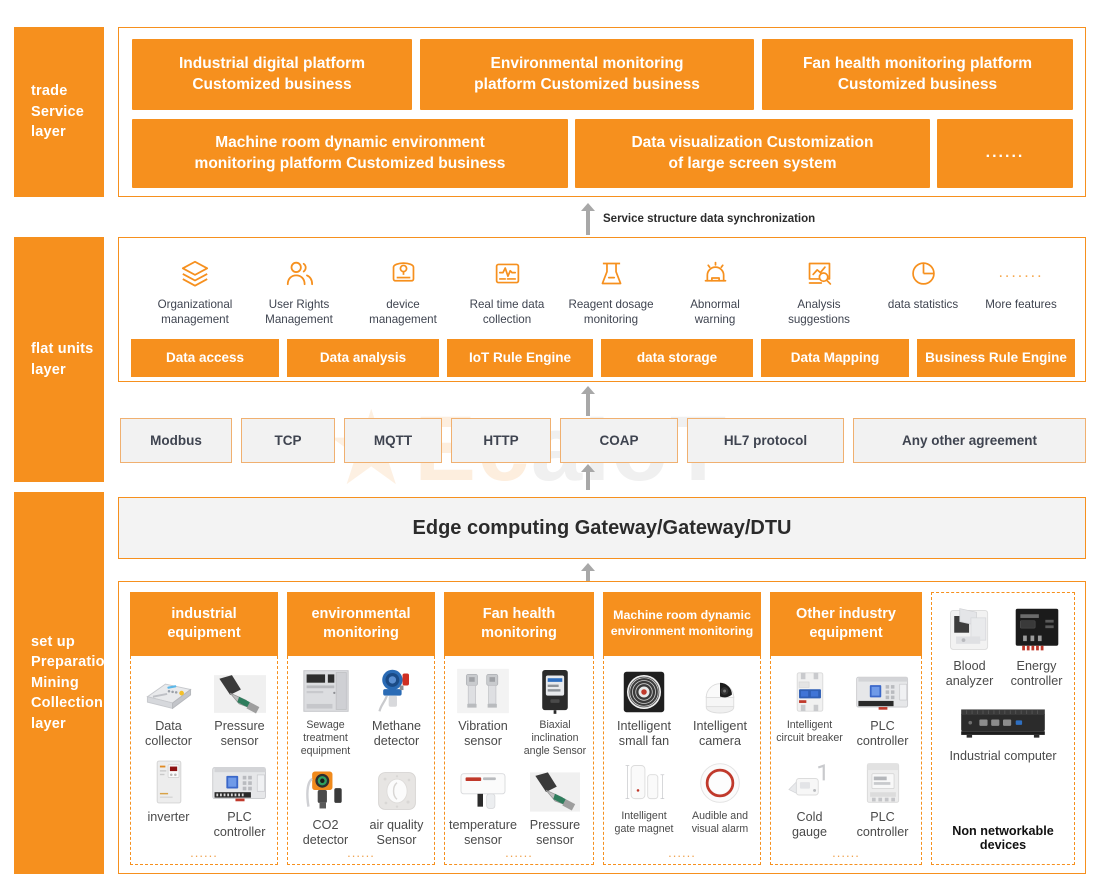 The height and width of the screenshot is (894, 1100). Describe the element at coordinates (611, 312) in the screenshot. I see `feature-label: Reagent dosage monitoring` at that location.